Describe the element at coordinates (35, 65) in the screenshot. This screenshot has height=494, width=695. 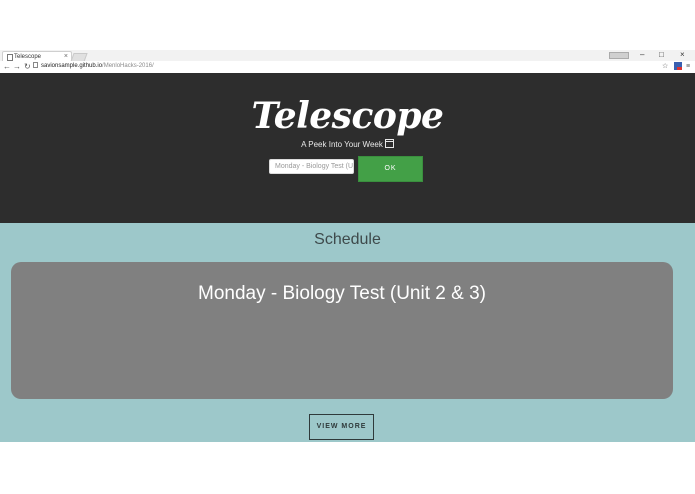
I see `page-info-icon` at that location.